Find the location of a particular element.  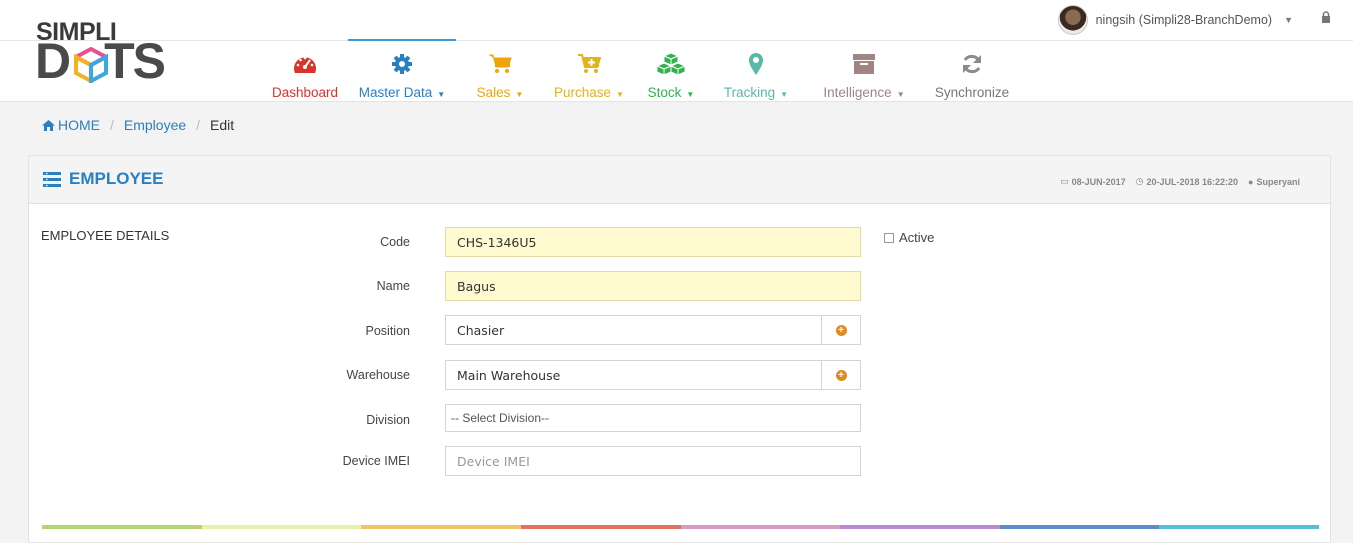

user-icon: ● is located at coordinates (1251, 181).